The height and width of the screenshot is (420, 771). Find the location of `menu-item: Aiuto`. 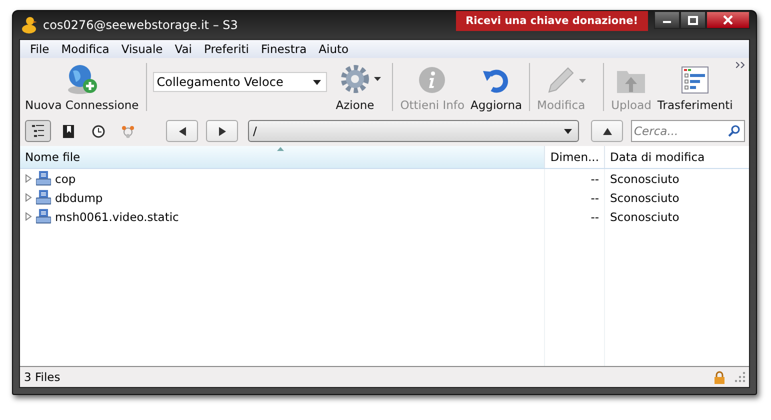

menu-item: Aiuto is located at coordinates (333, 49).